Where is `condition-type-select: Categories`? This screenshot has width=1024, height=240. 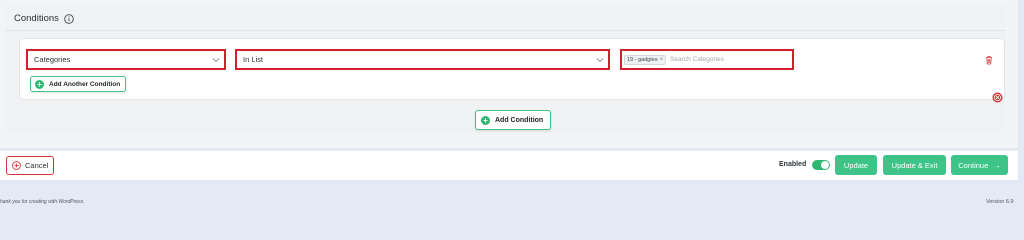 condition-type-select: Categories is located at coordinates (126, 59).